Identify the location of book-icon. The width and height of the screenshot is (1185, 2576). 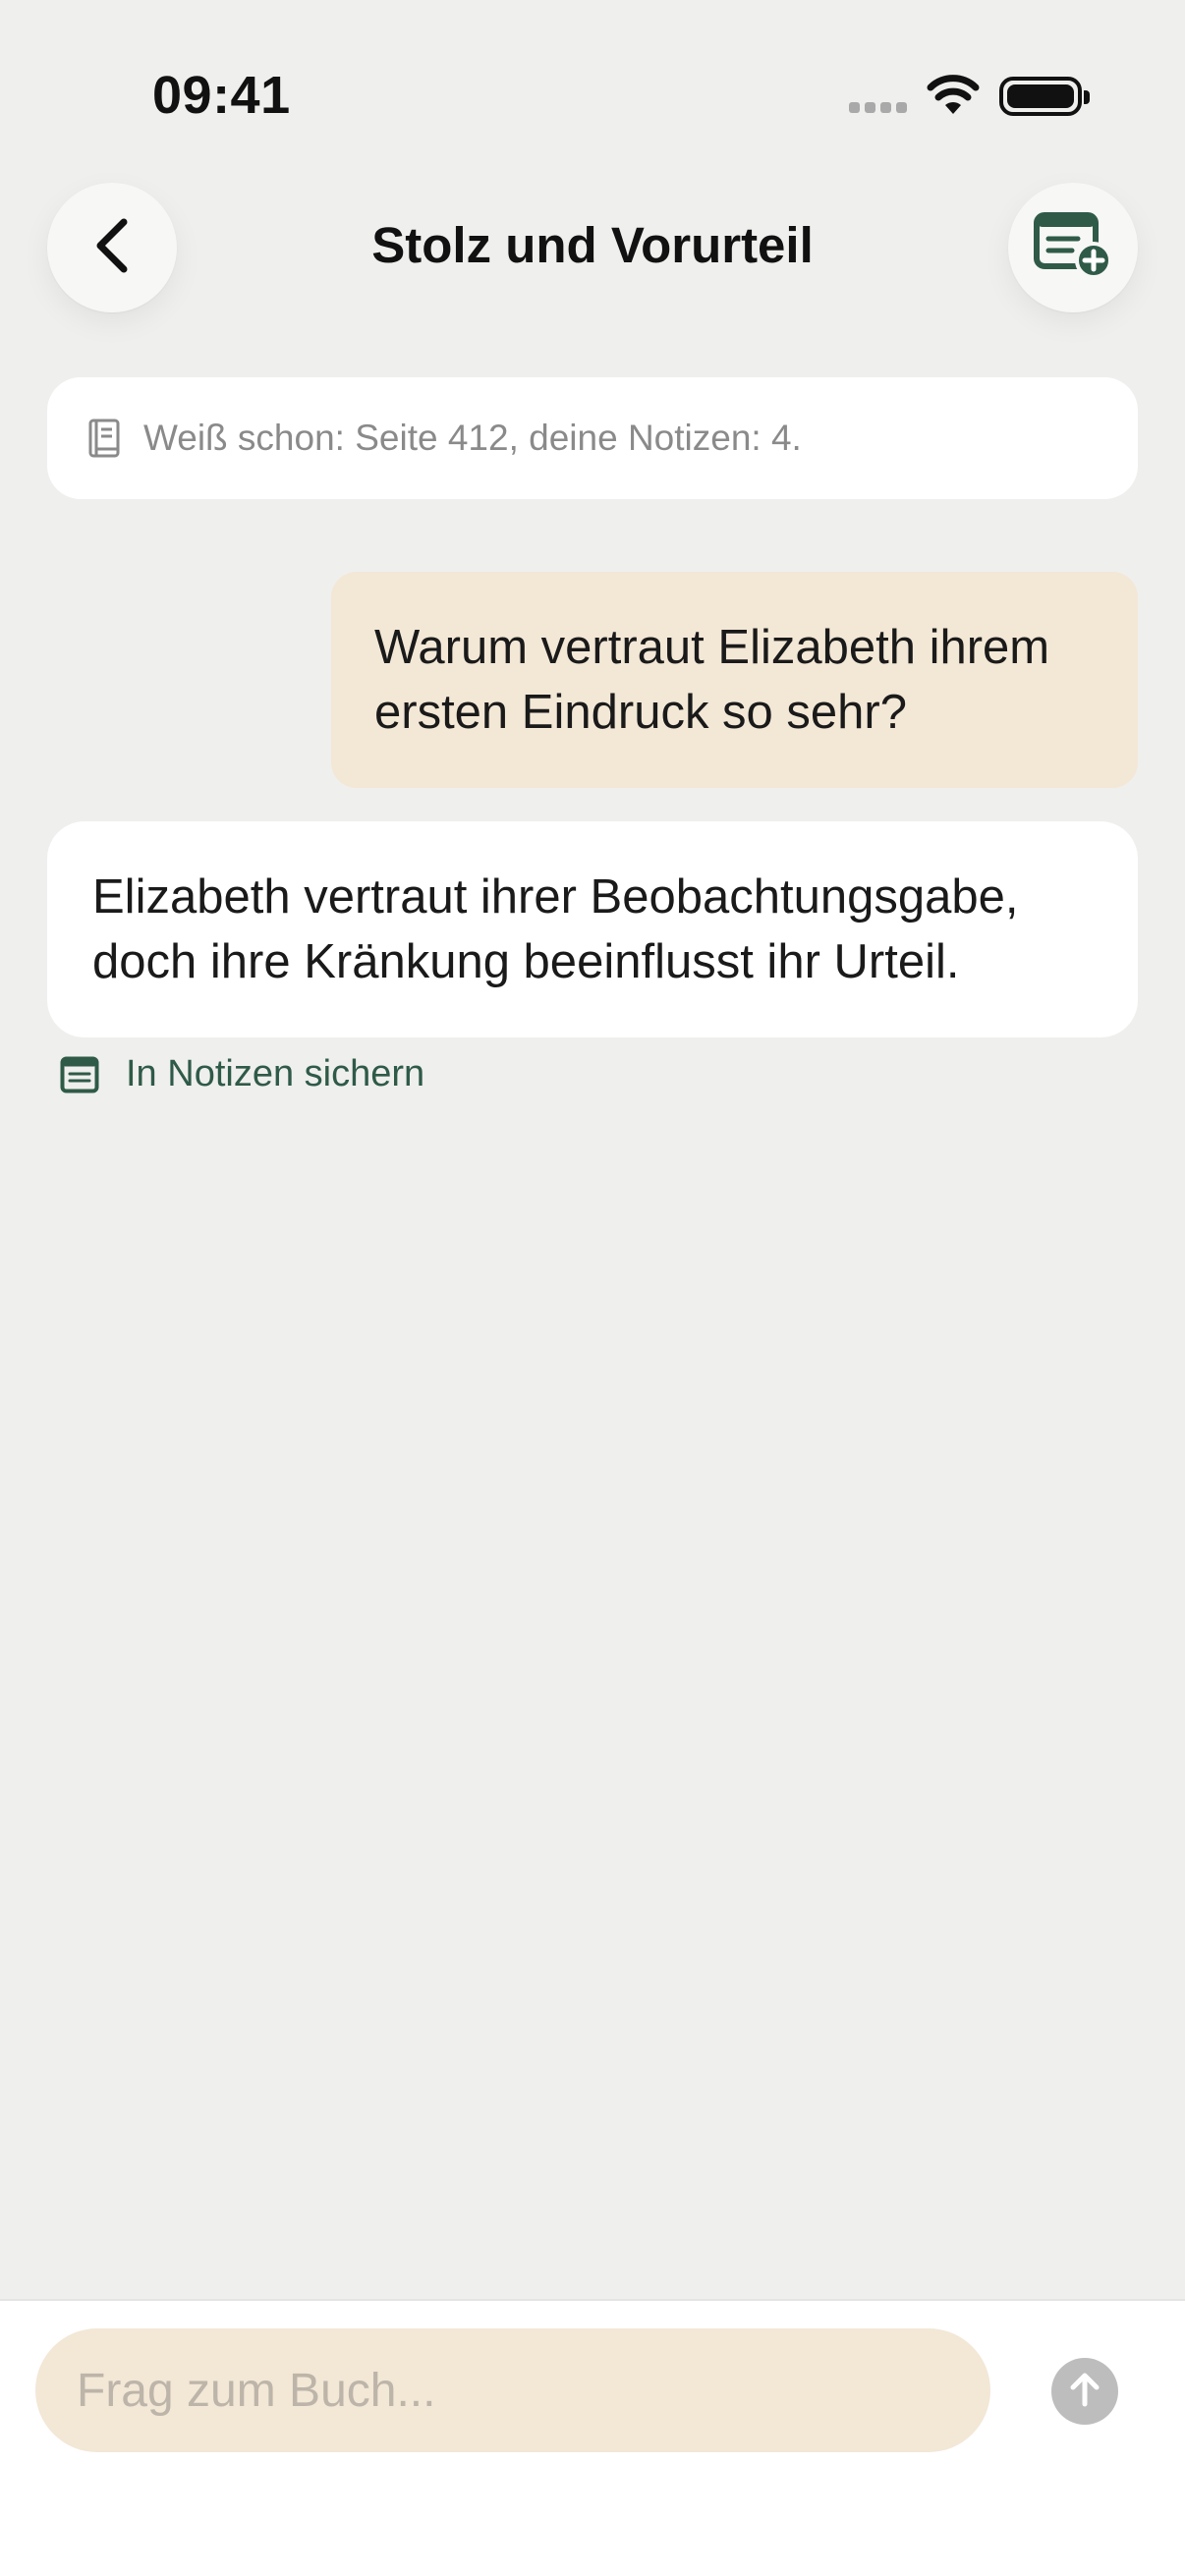
(104, 438).